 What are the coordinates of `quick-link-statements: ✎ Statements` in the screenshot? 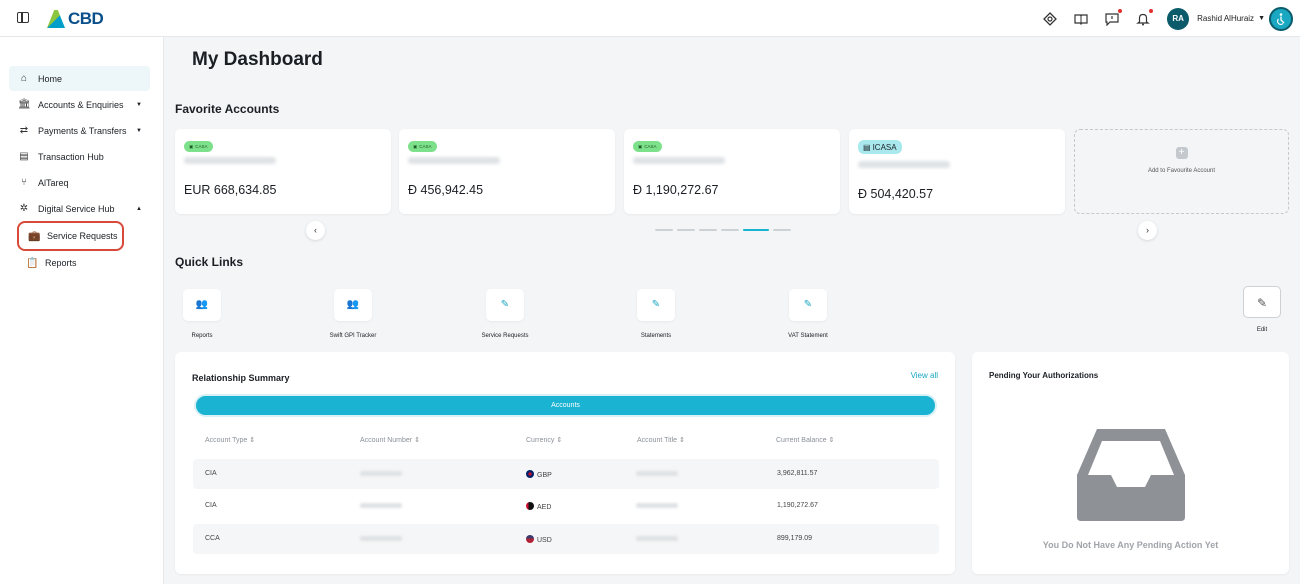 It's located at (656, 314).